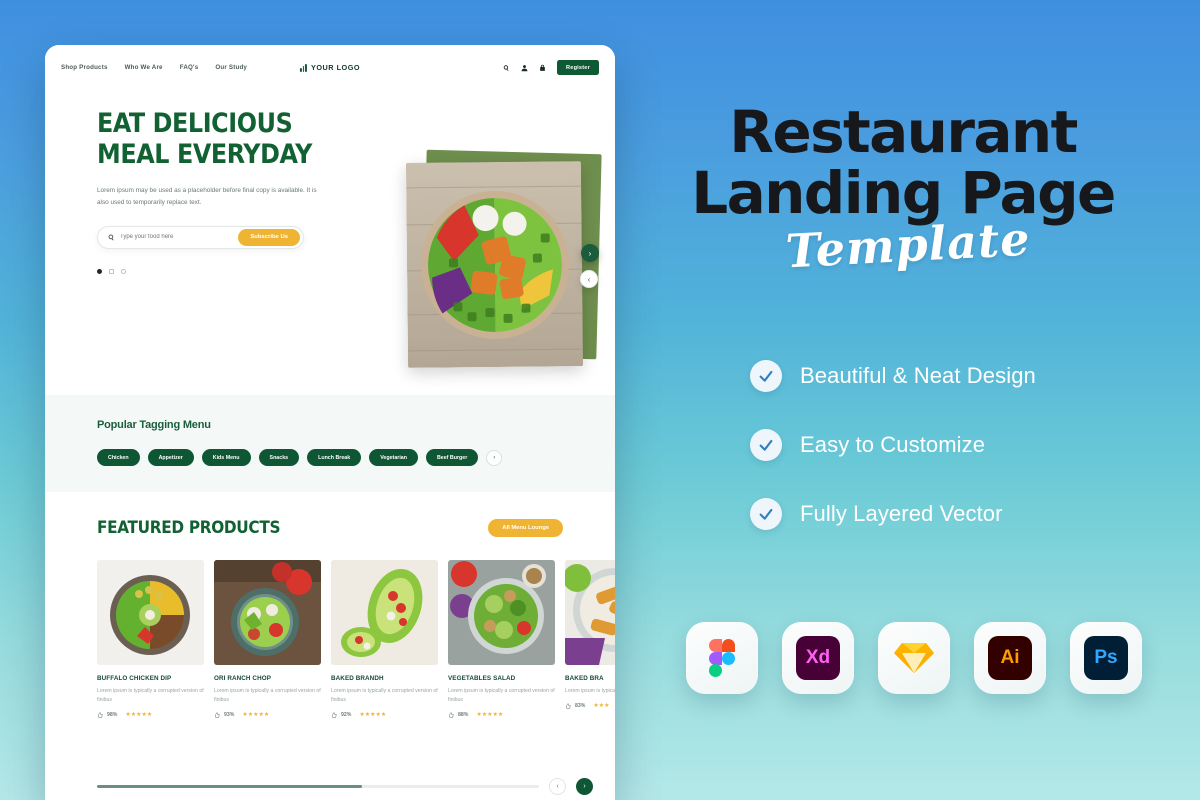  Describe the element at coordinates (557, 786) in the screenshot. I see `carousel-prev-button: ‹` at that location.